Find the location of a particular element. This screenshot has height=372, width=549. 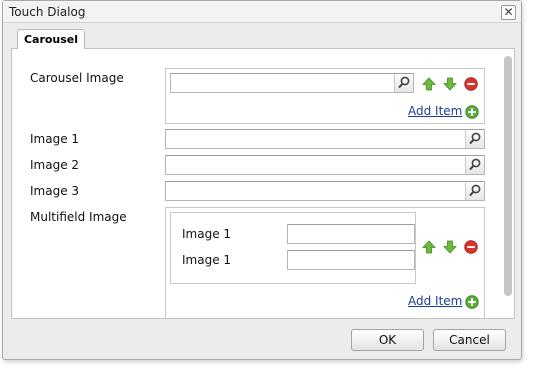

carousel-image-label: Carousel Image is located at coordinates (77, 78).